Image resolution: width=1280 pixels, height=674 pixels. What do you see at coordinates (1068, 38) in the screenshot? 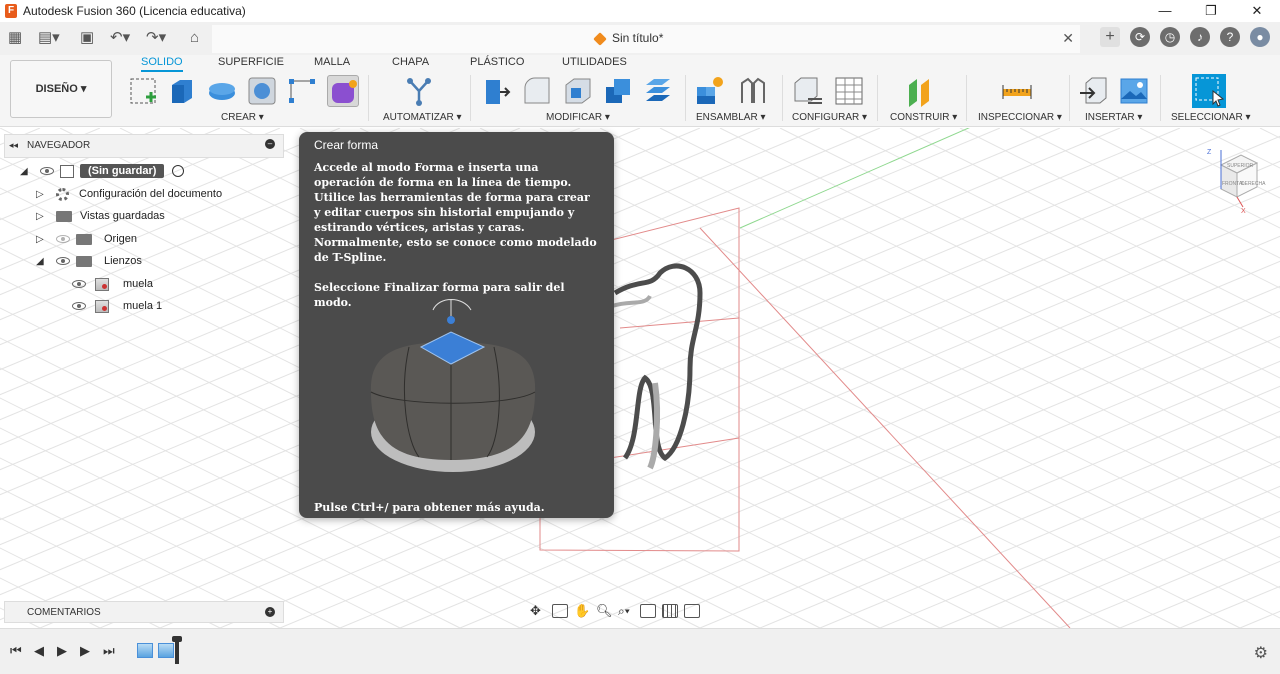
I see `close-tab-icon: ✕` at bounding box center [1068, 38].